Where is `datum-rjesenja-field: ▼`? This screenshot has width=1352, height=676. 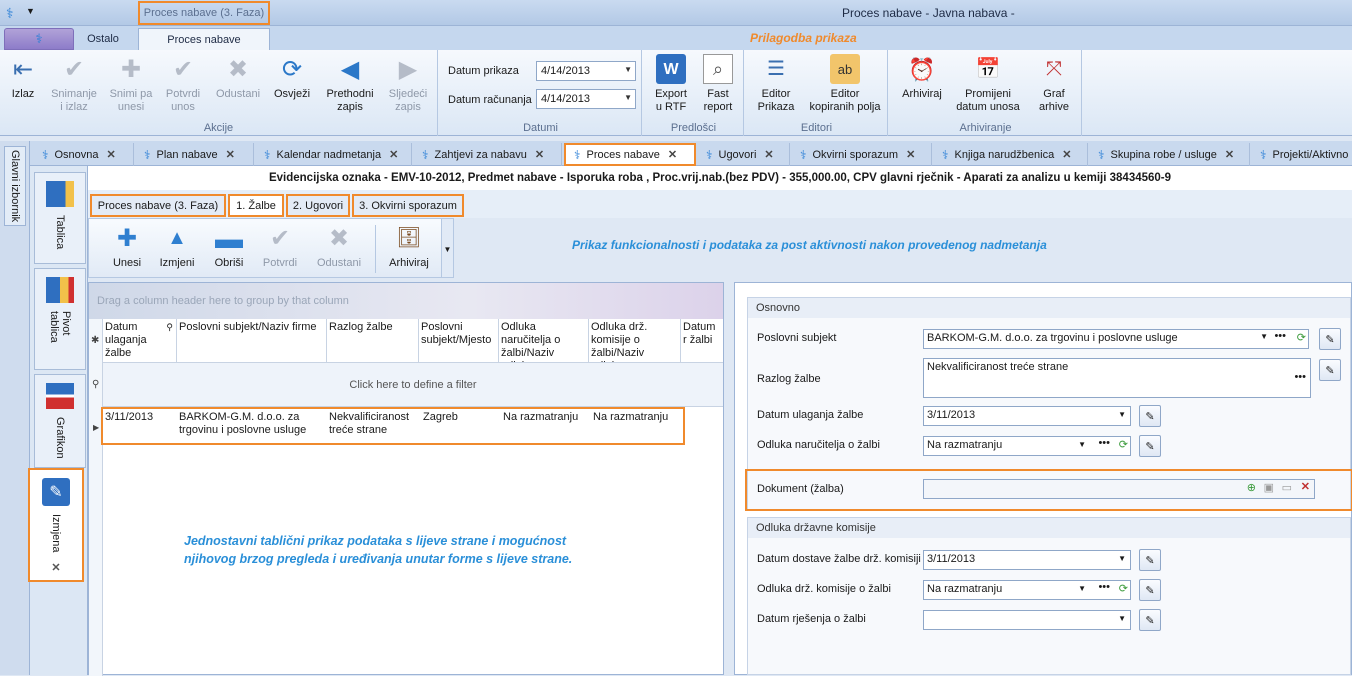
datum-rjesenja-field: ▼ is located at coordinates (1027, 620).